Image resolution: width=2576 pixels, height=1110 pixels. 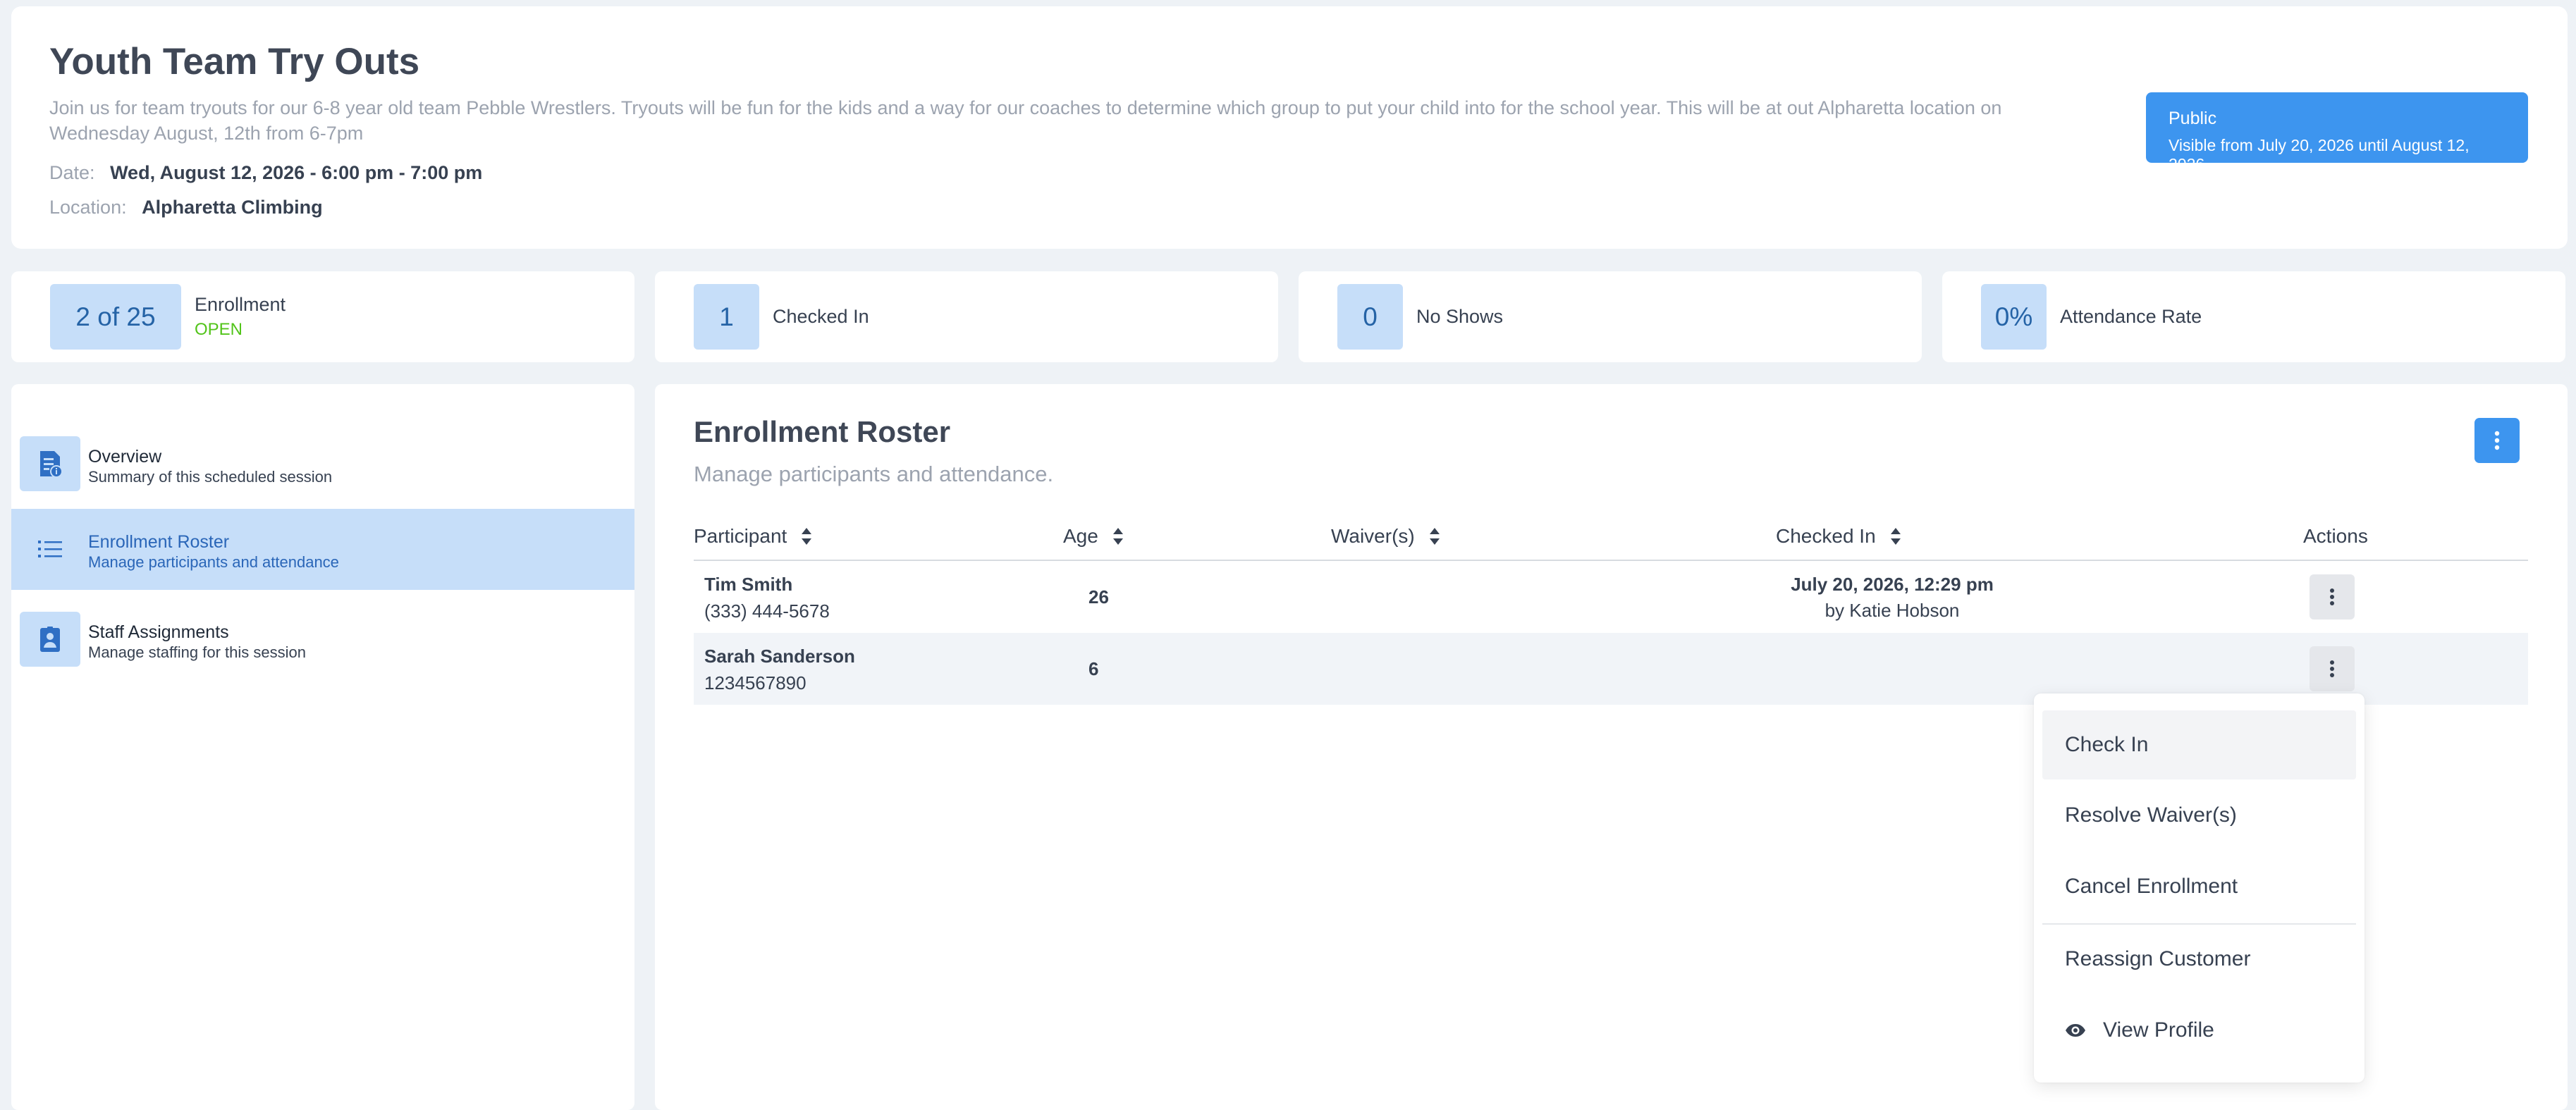 I want to click on event-location: Location: Alpharetta Climbing, so click(x=186, y=208).